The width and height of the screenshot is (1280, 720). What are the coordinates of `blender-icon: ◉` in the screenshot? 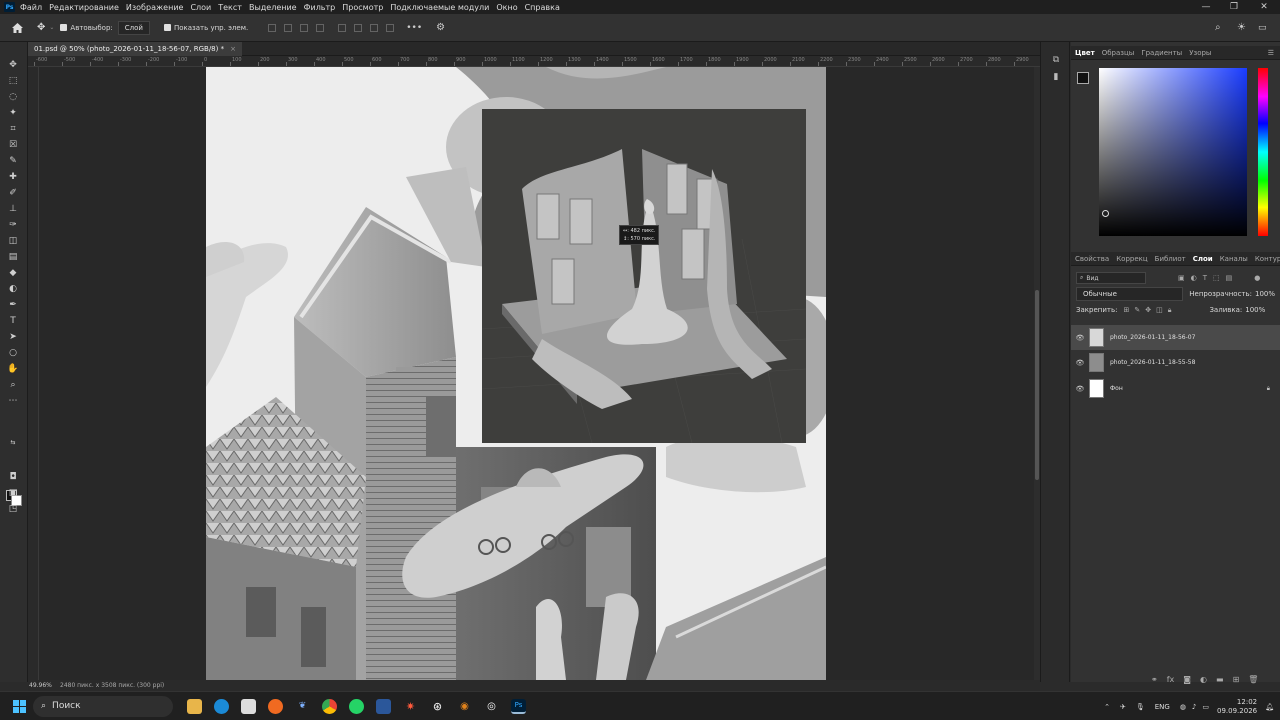 It's located at (464, 706).